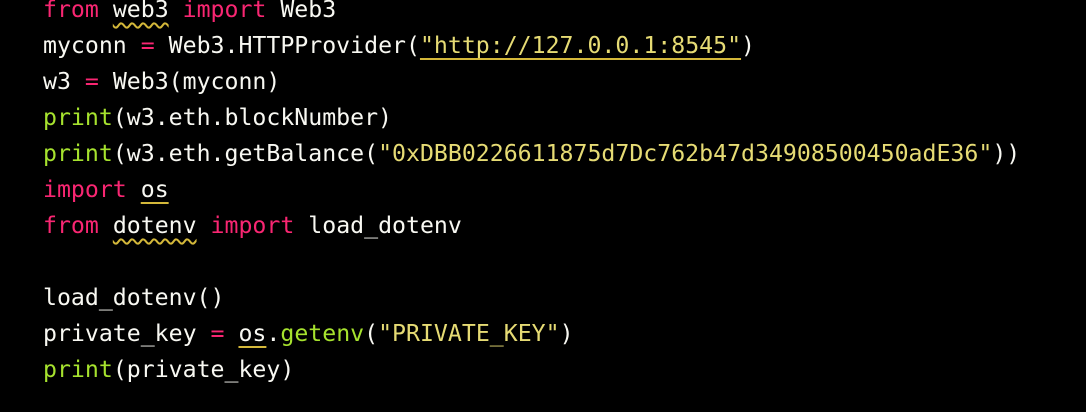  Describe the element at coordinates (127, 333) in the screenshot. I see `code-token-plain: private_key` at that location.